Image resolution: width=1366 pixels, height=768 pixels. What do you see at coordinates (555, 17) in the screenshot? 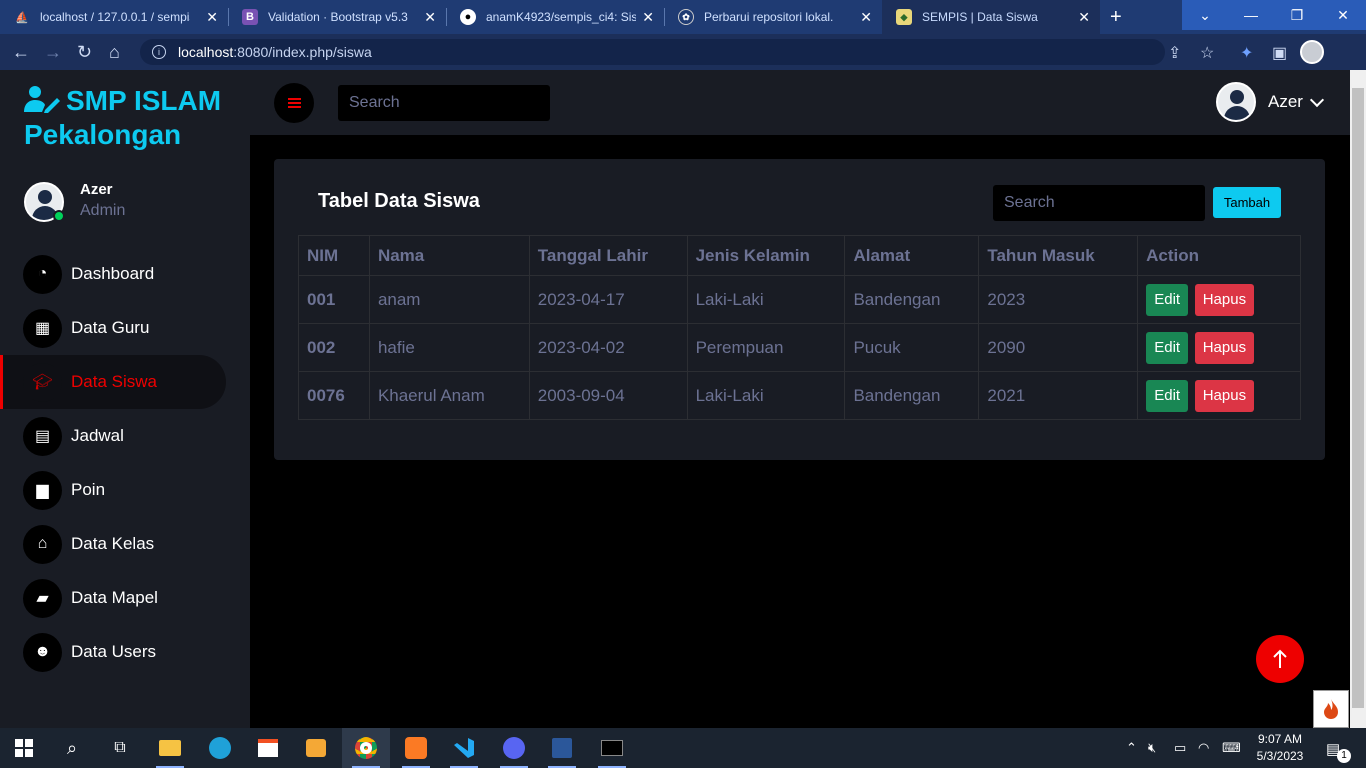
I see `browser-tab-github: ● anamK4923/sempis_ci4: Sistem ✕` at bounding box center [555, 17].